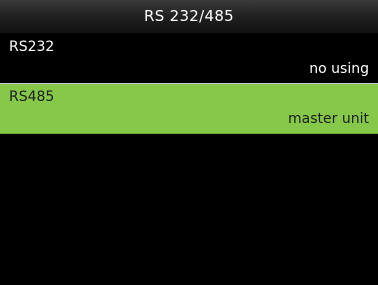  What do you see at coordinates (32, 97) in the screenshot?
I see `menu-item-label: RS485` at bounding box center [32, 97].